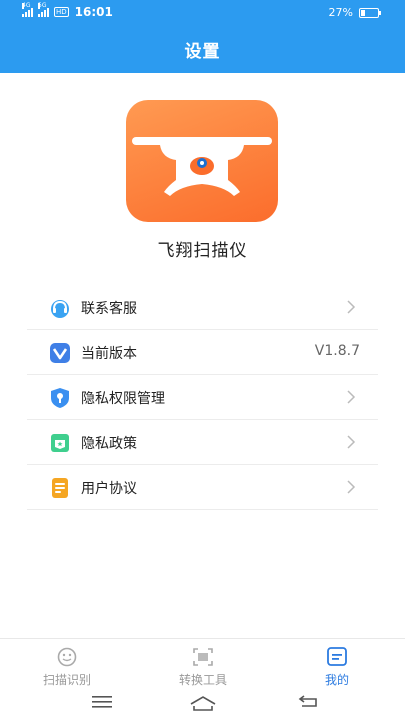  I want to click on drone-logo-icon, so click(202, 161).